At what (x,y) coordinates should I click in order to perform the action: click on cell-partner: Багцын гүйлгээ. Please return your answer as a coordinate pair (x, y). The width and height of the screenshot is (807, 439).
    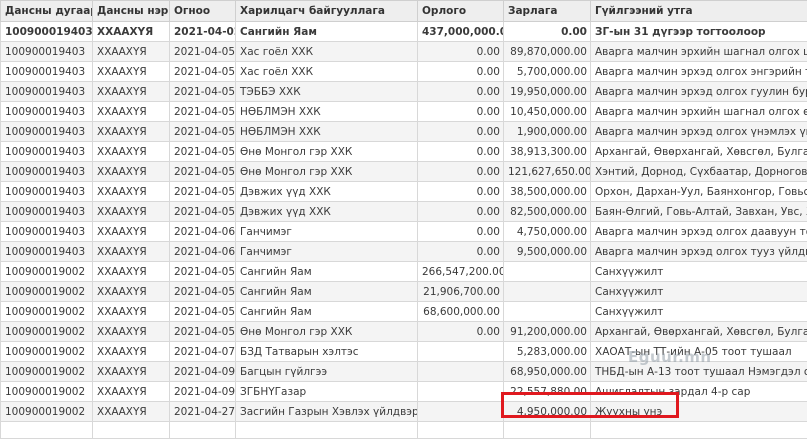
    Looking at the image, I should click on (327, 372).